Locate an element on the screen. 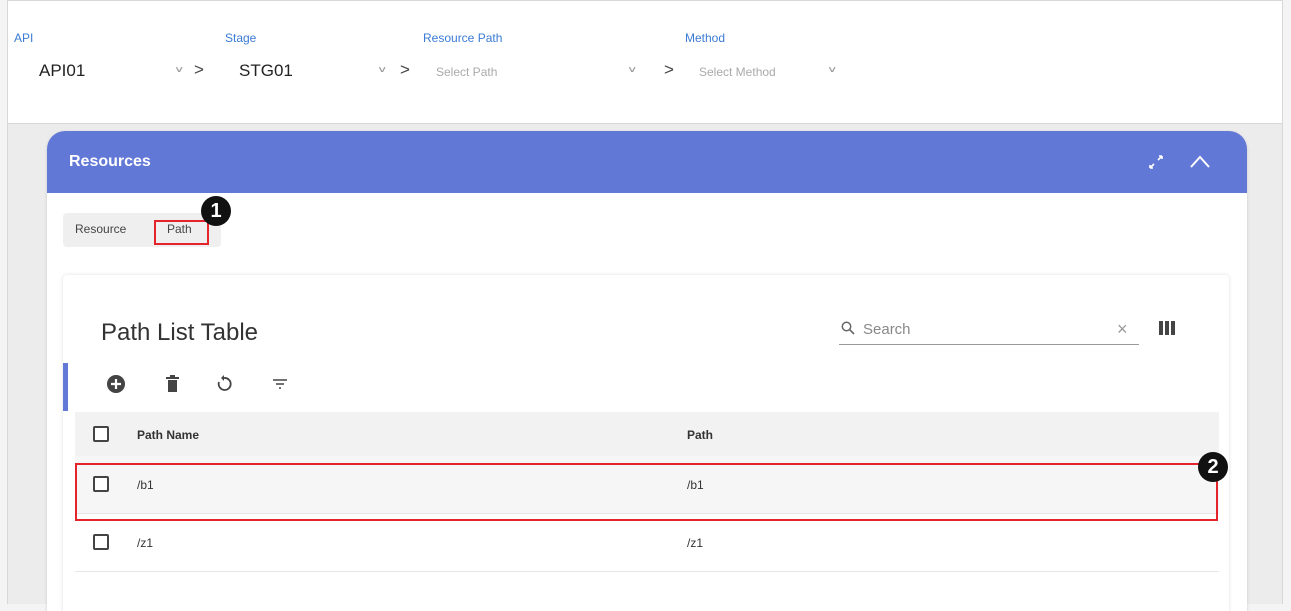 This screenshot has height=611, width=1291. path-cell: /z1 is located at coordinates (695, 543).